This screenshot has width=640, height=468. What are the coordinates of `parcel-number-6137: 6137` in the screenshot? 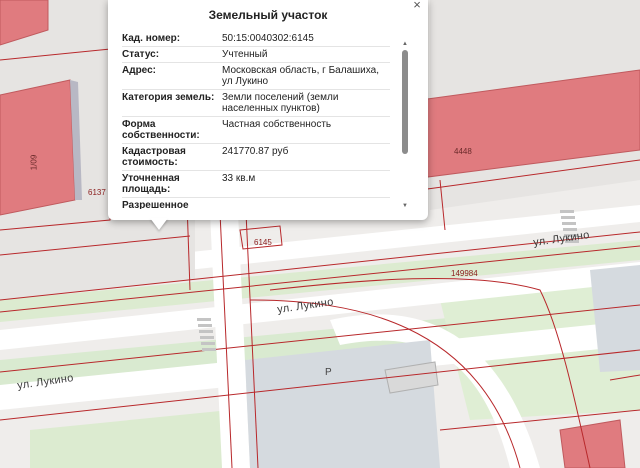 It's located at (97, 192).